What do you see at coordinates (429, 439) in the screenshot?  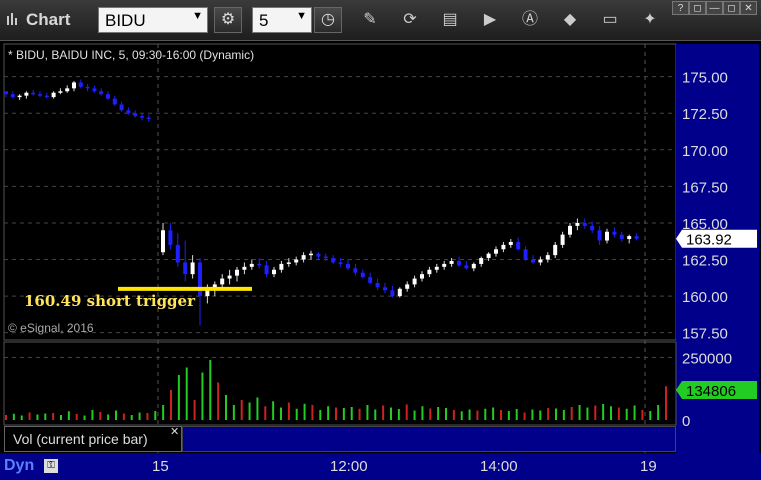 I see `volume-study-bar` at bounding box center [429, 439].